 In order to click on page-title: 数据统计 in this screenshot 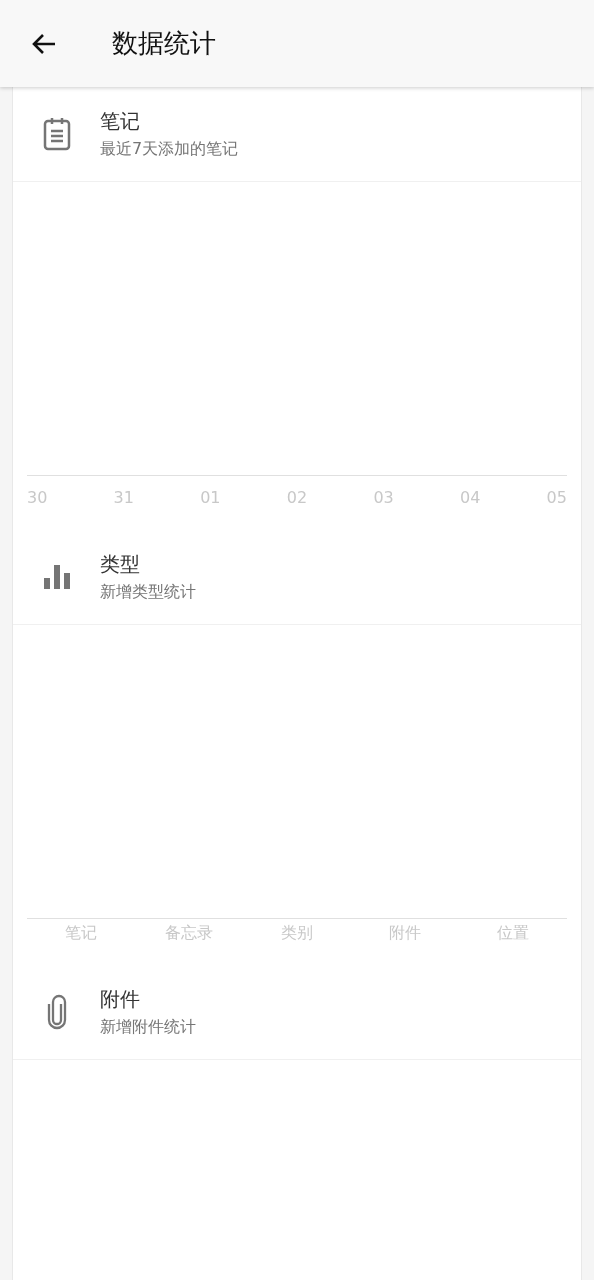, I will do `click(164, 43)`.